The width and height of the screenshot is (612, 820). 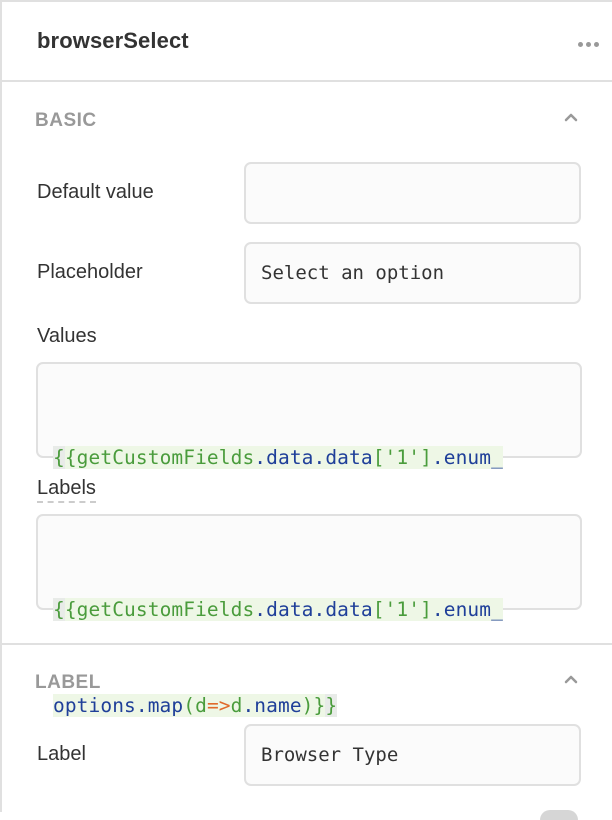 I want to click on section-basic-title: BASIC, so click(x=66, y=120).